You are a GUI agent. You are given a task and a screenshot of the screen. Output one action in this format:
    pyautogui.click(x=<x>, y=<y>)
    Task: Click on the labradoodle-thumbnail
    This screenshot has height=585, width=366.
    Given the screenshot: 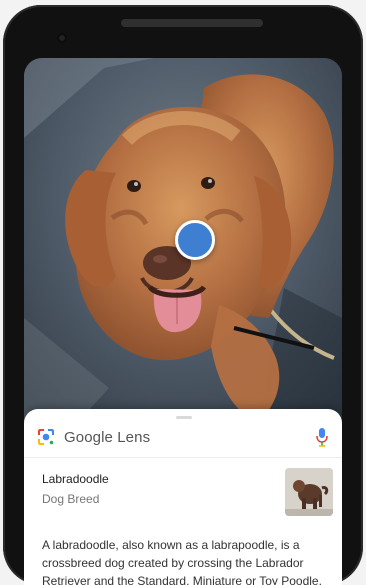 What is the action you would take?
    pyautogui.click(x=309, y=492)
    